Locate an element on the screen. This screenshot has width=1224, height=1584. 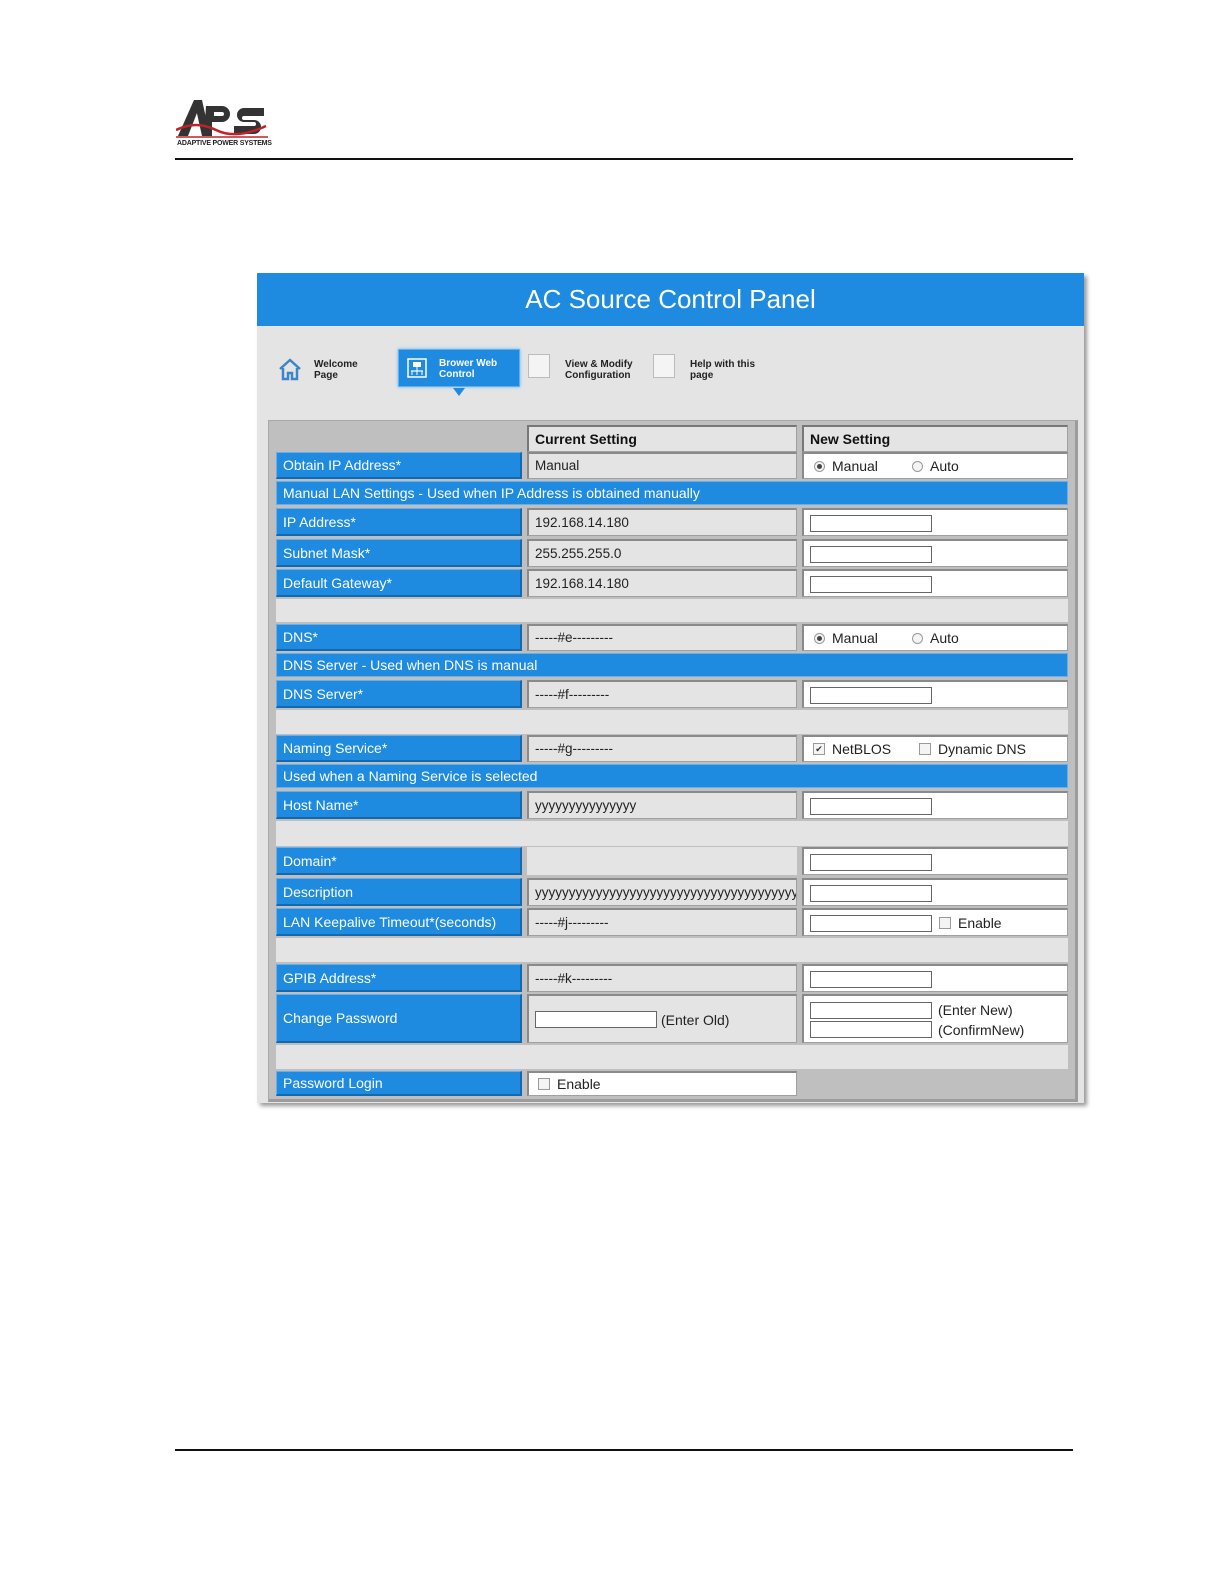
dns-server-band: DNS Server - Used when DNS is manual is located at coordinates (672, 665).